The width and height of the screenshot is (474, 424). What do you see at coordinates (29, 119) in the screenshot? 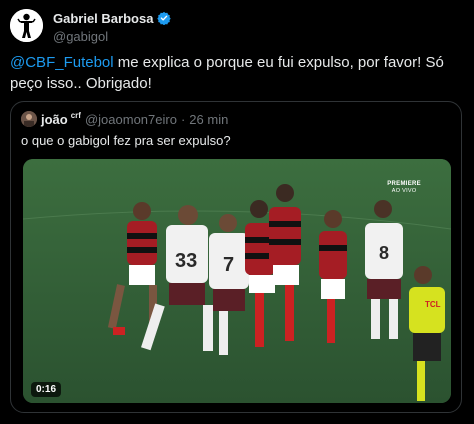
I see `quote-author-avatar` at bounding box center [29, 119].